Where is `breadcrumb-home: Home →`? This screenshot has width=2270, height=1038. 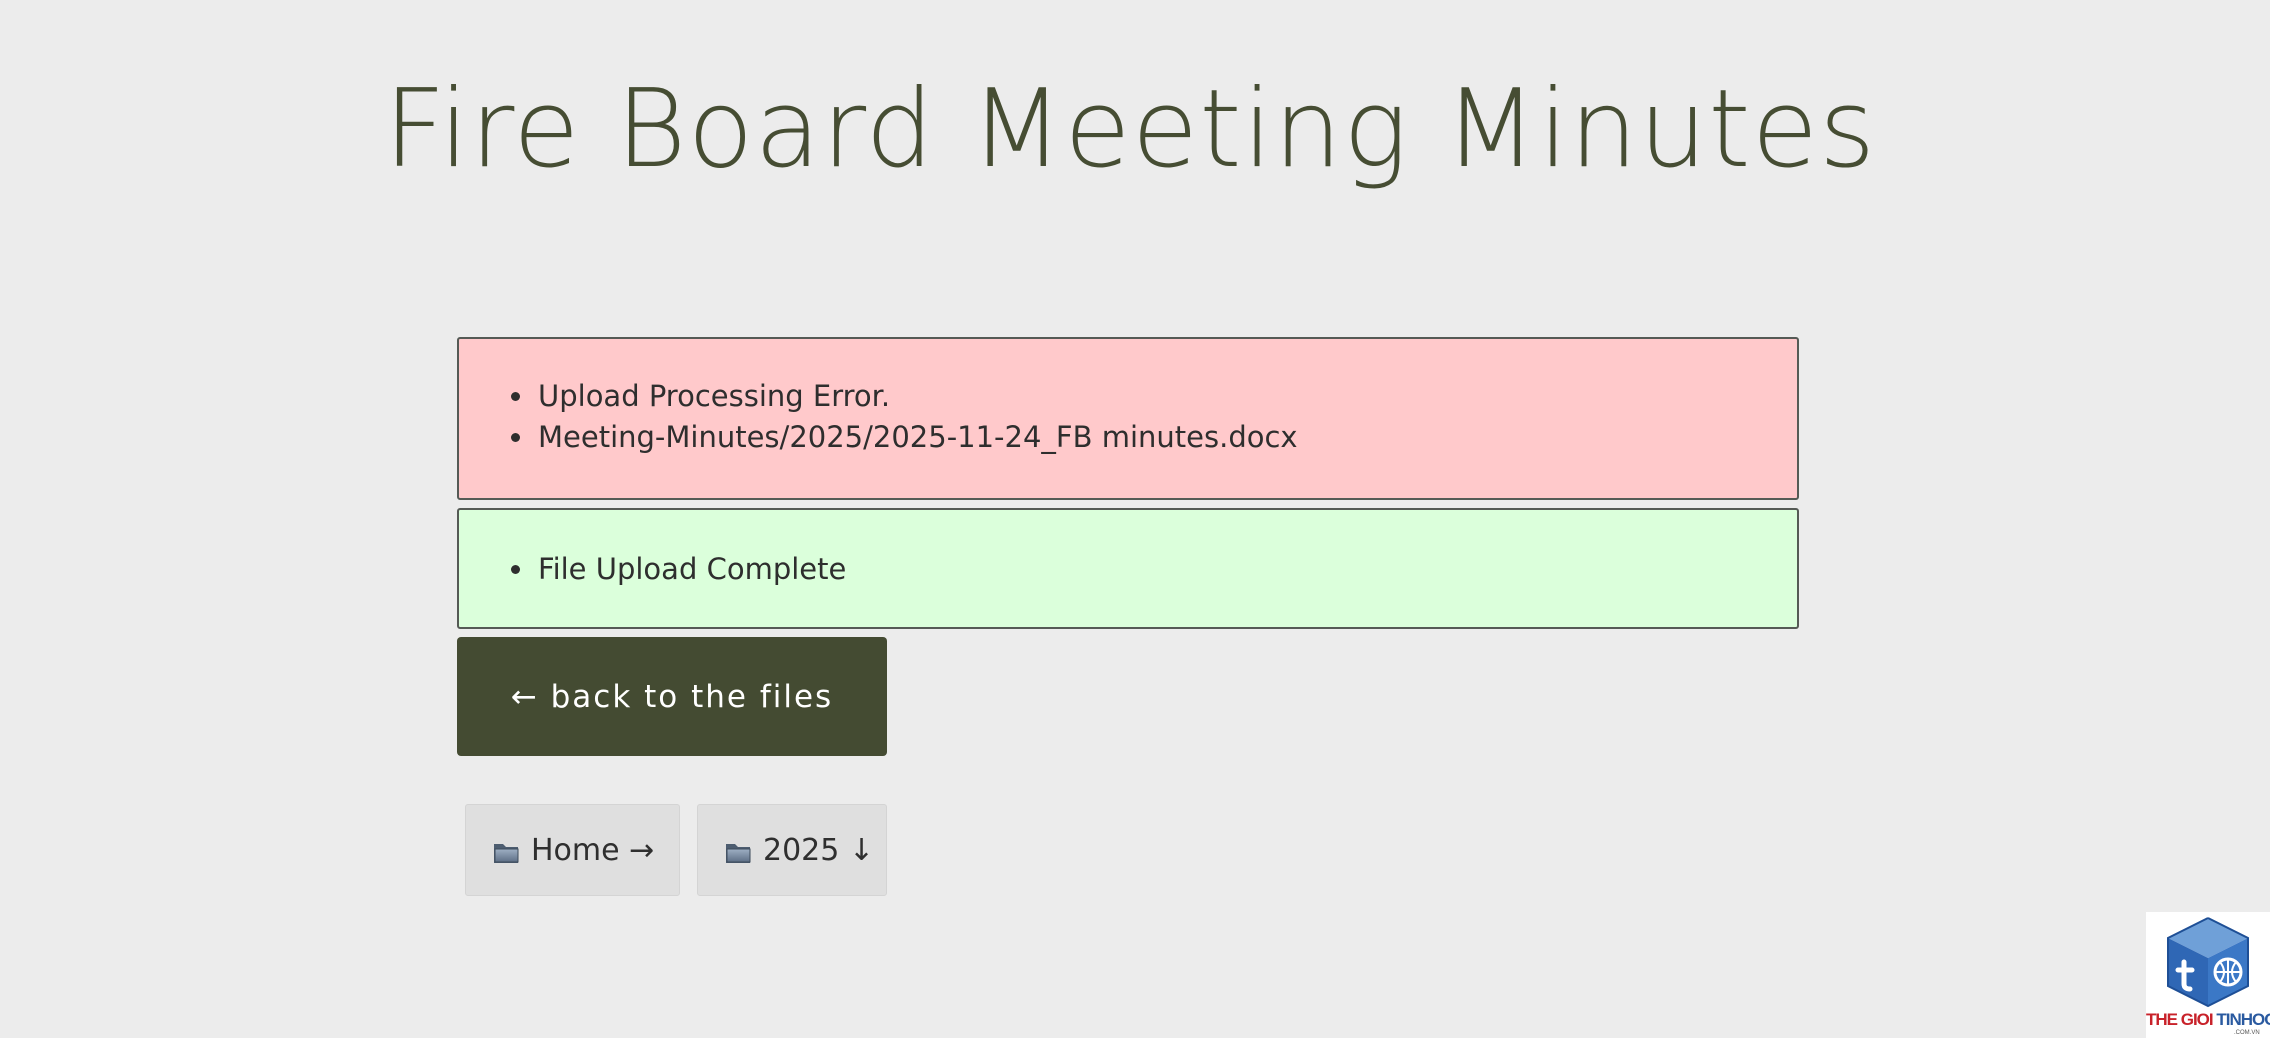 breadcrumb-home: Home → is located at coordinates (572, 850).